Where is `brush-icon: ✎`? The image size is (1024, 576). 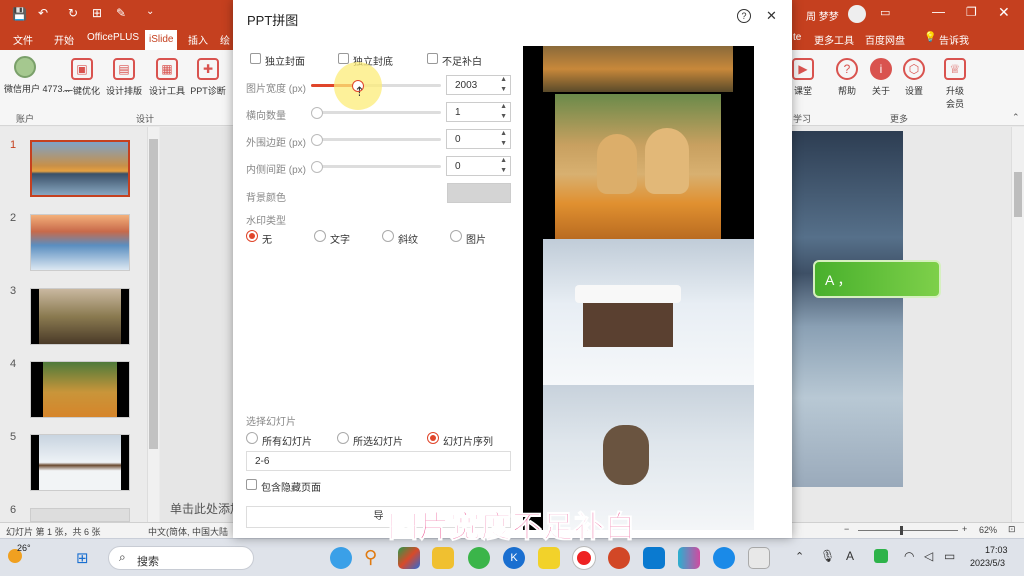
brush-icon: ✎ is located at coordinates (121, 13).